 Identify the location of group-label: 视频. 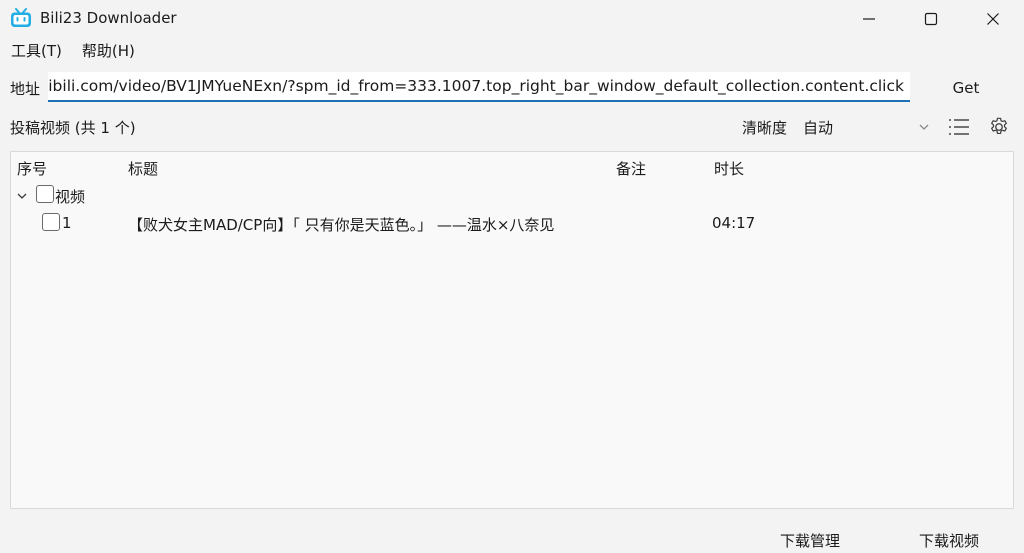
(70, 197).